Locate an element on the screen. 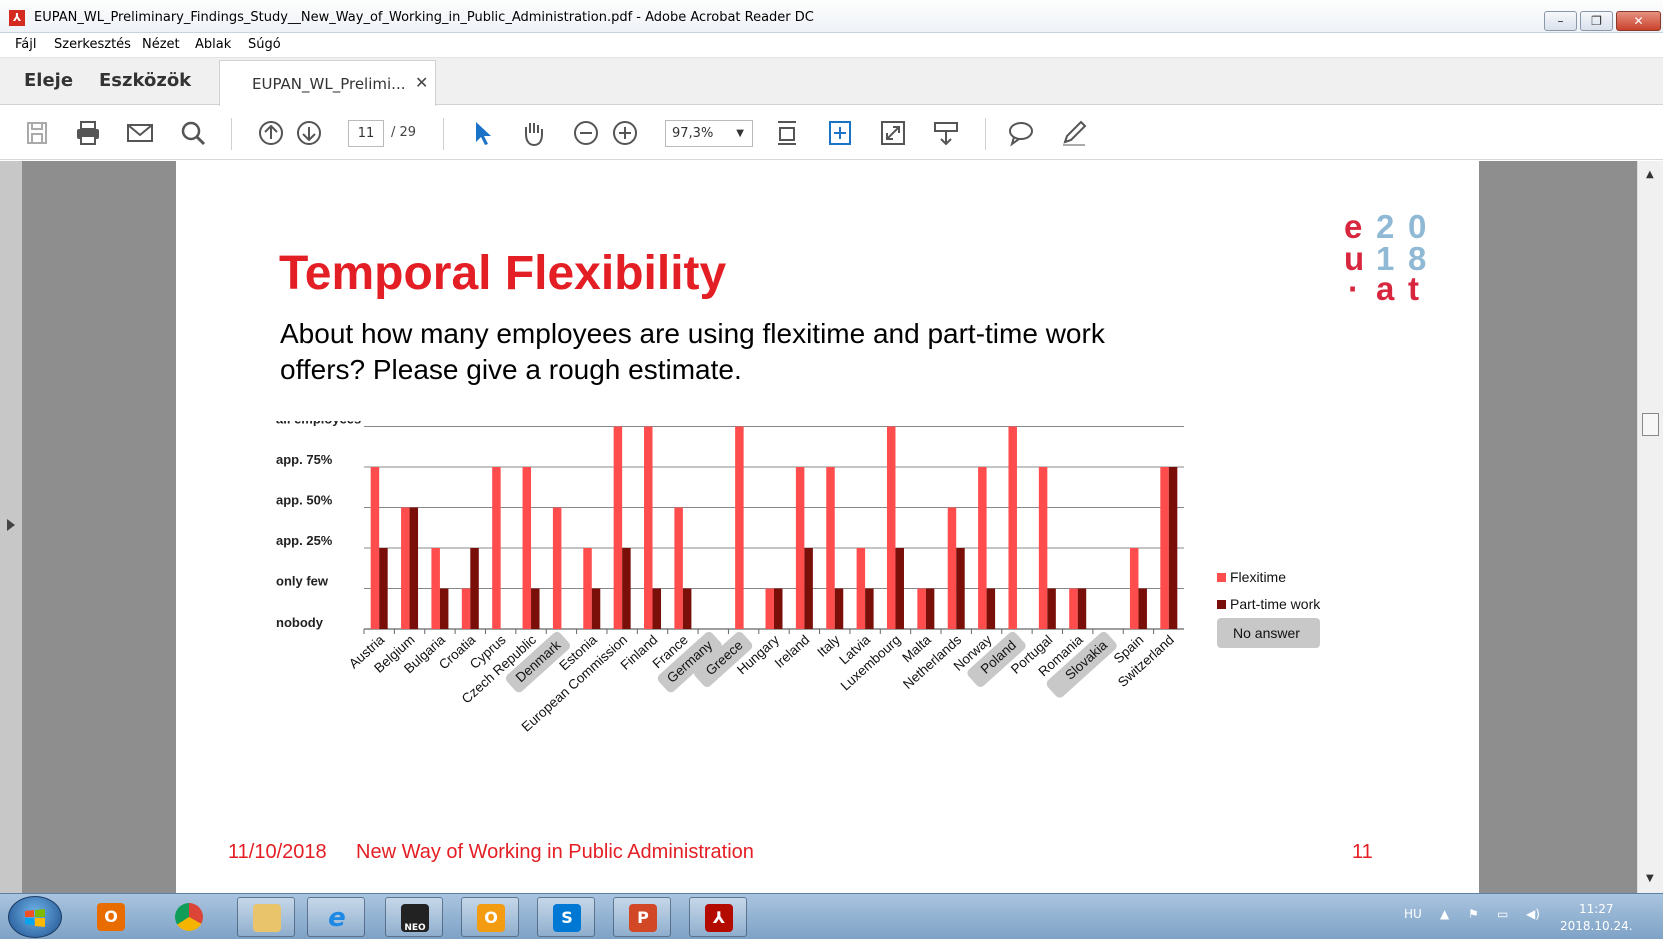 The width and height of the screenshot is (1663, 952). minimize-button: – is located at coordinates (1560, 21).